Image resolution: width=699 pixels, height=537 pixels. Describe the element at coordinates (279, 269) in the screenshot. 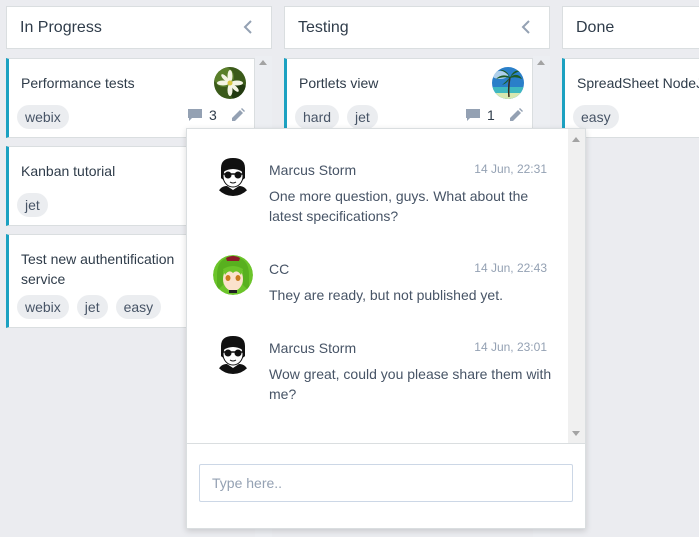

I see `comment-author: CC` at that location.